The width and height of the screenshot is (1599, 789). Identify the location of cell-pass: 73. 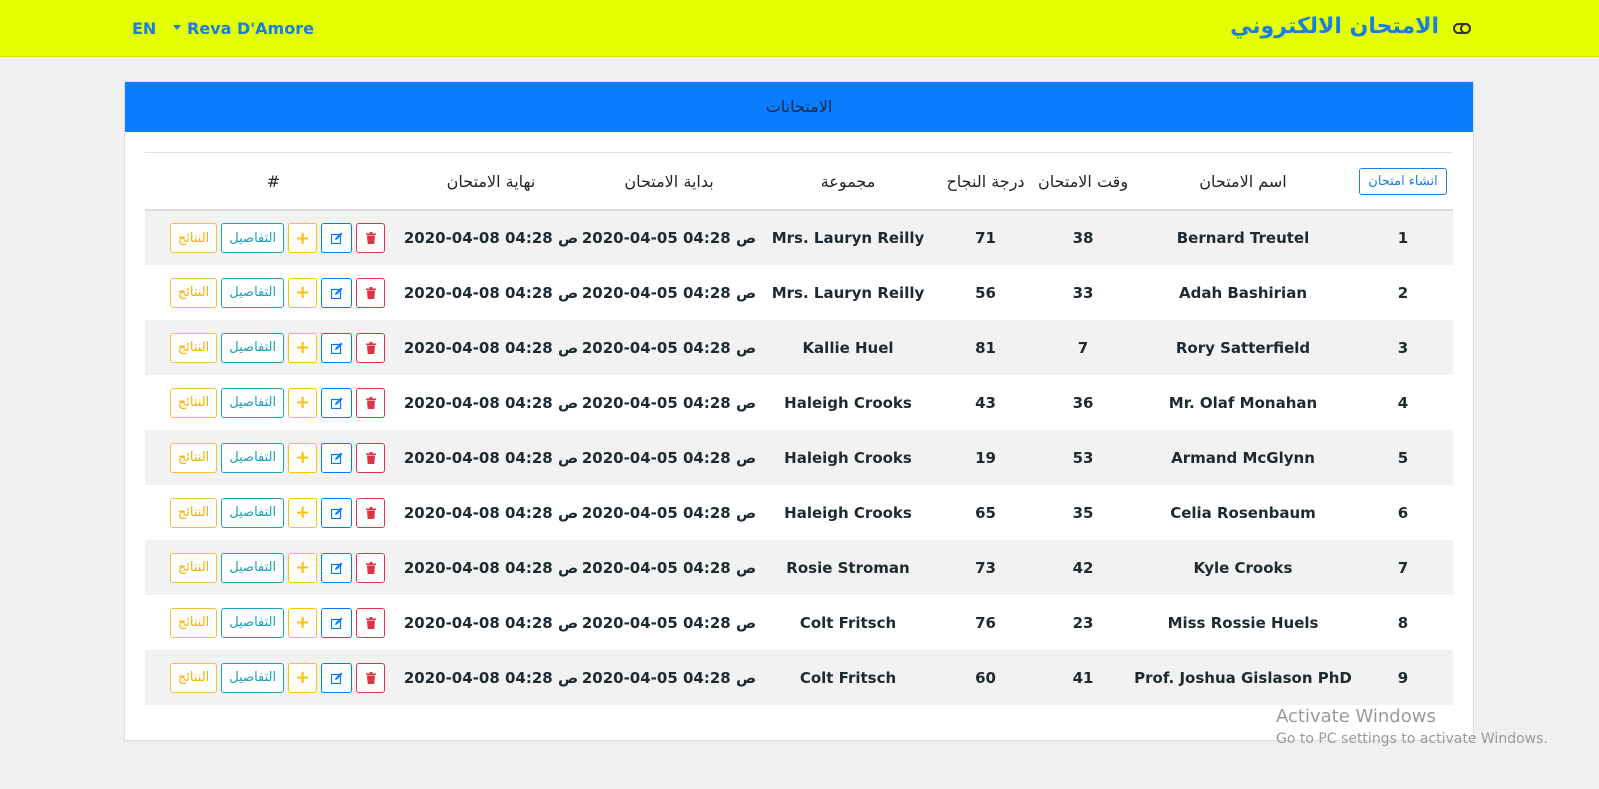
(985, 567).